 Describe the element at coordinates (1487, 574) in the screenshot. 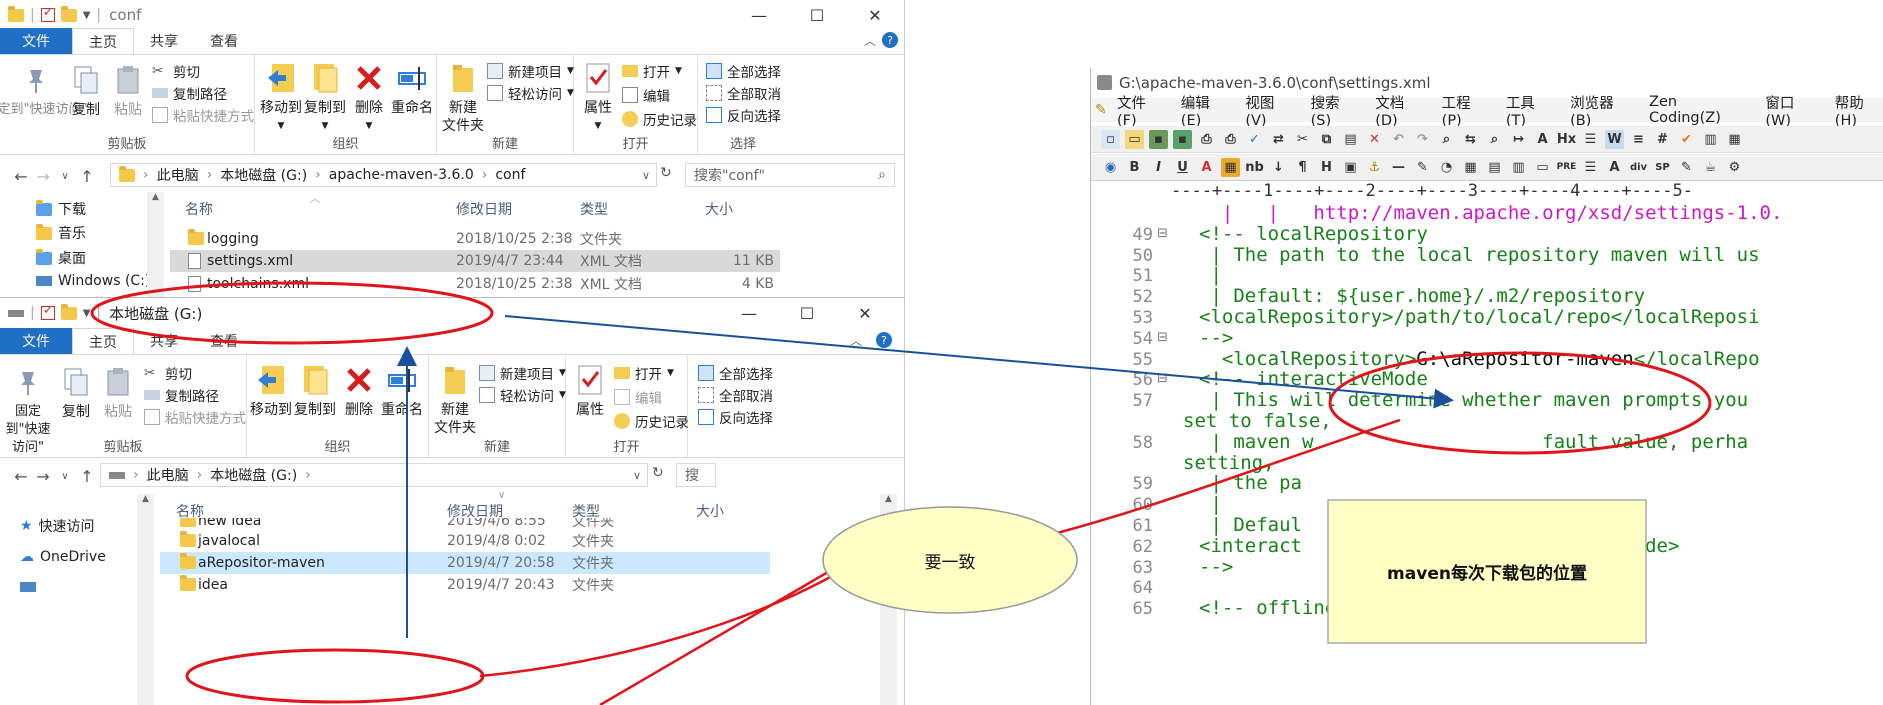

I see `note-maven-location-text: maven每次下载包的位置` at that location.